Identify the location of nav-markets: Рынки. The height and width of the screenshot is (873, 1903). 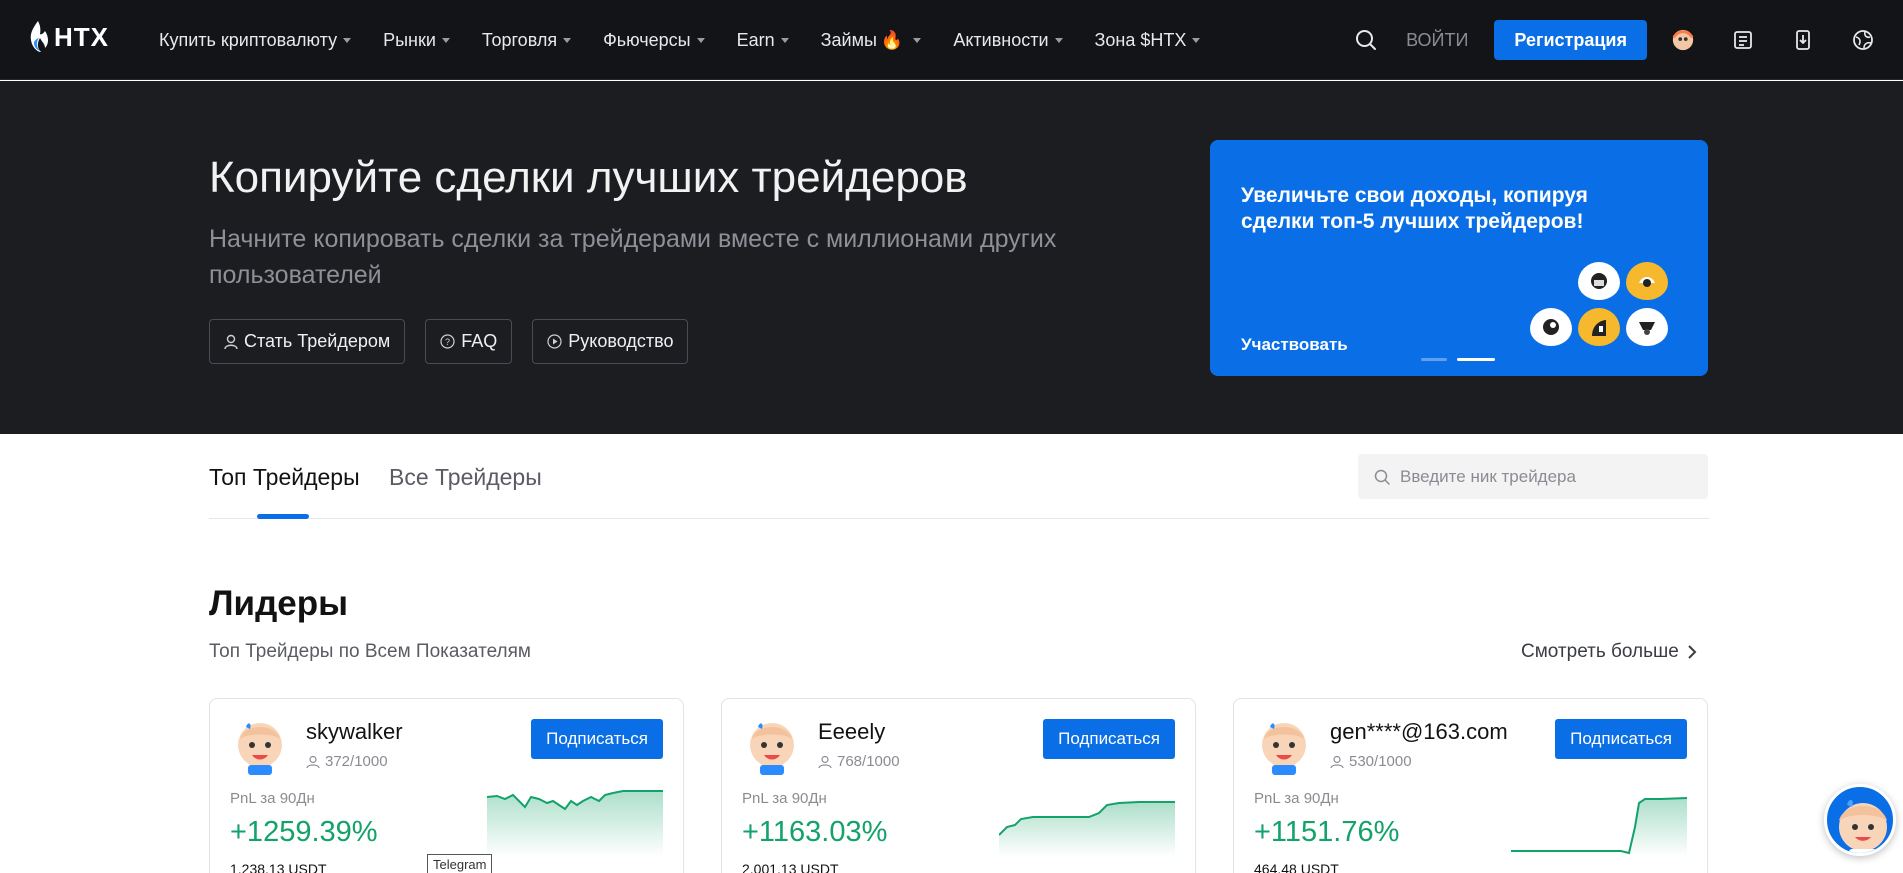
(416, 40).